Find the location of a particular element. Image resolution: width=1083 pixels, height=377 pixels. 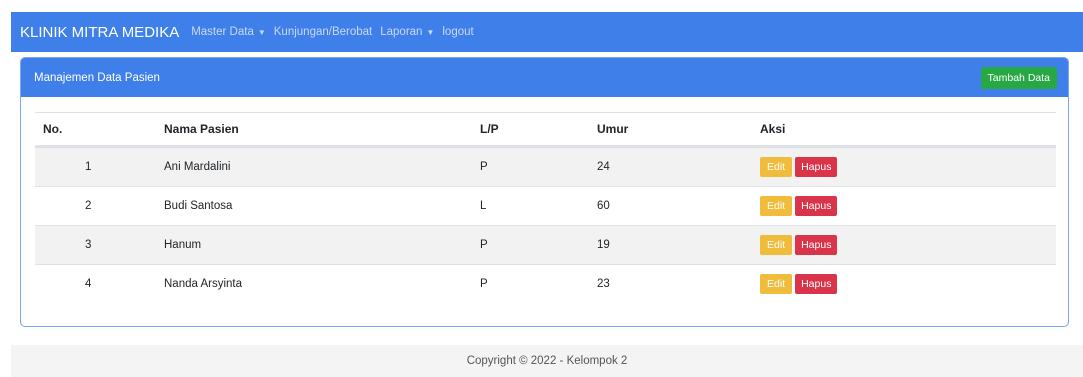

nav-logout-label: logout is located at coordinates (458, 32).